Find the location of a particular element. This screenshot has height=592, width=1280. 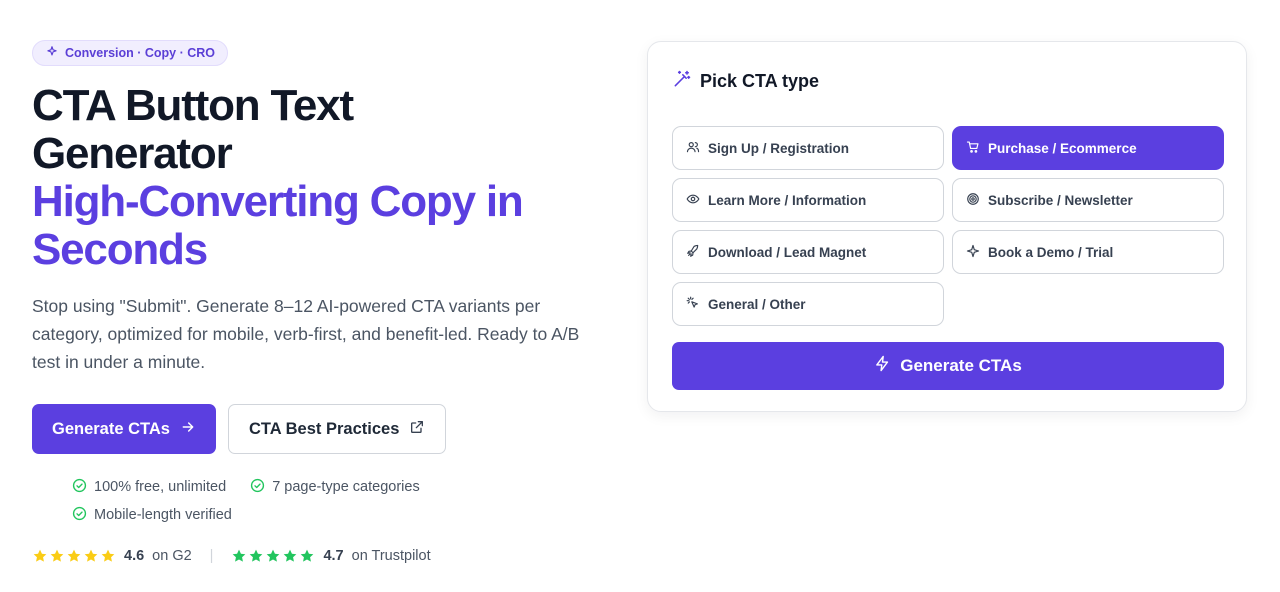

title-line-1: CTA Button Text is located at coordinates (193, 105).